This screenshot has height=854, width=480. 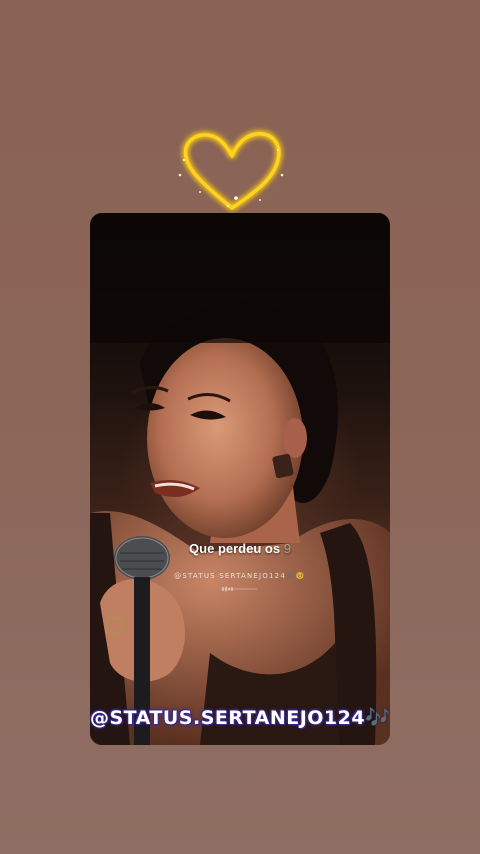 What do you see at coordinates (287, 548) in the screenshot?
I see `lyric-faded-text: 9` at bounding box center [287, 548].